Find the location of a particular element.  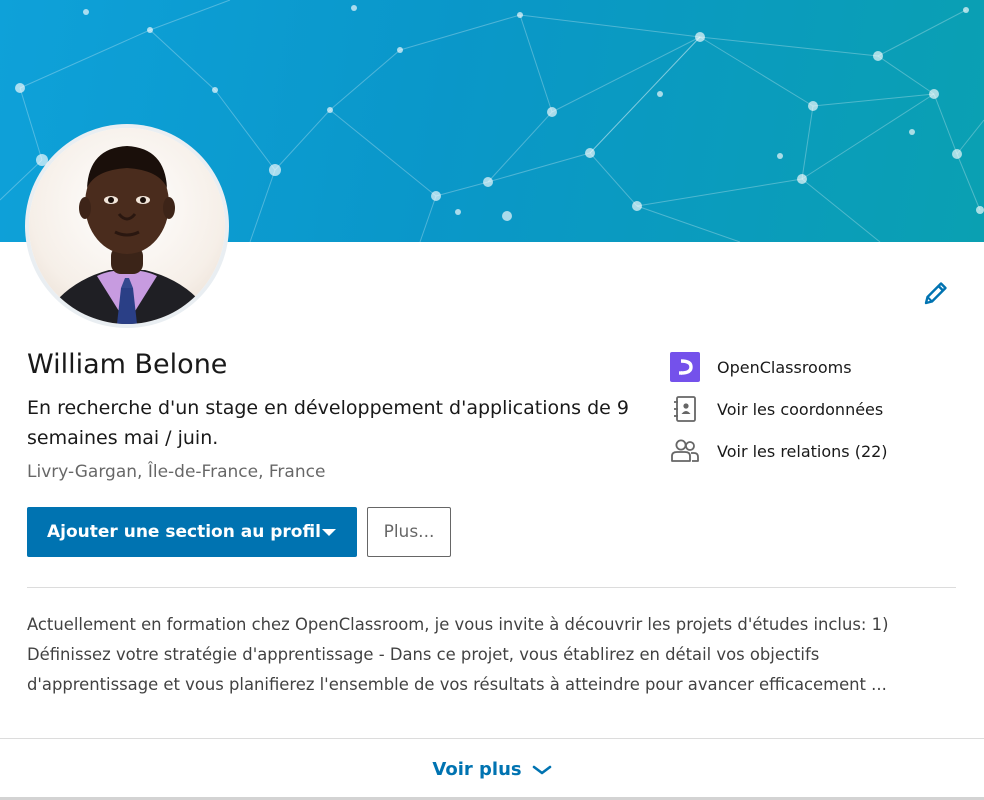

see-more-button: Voir plus is located at coordinates (492, 769).